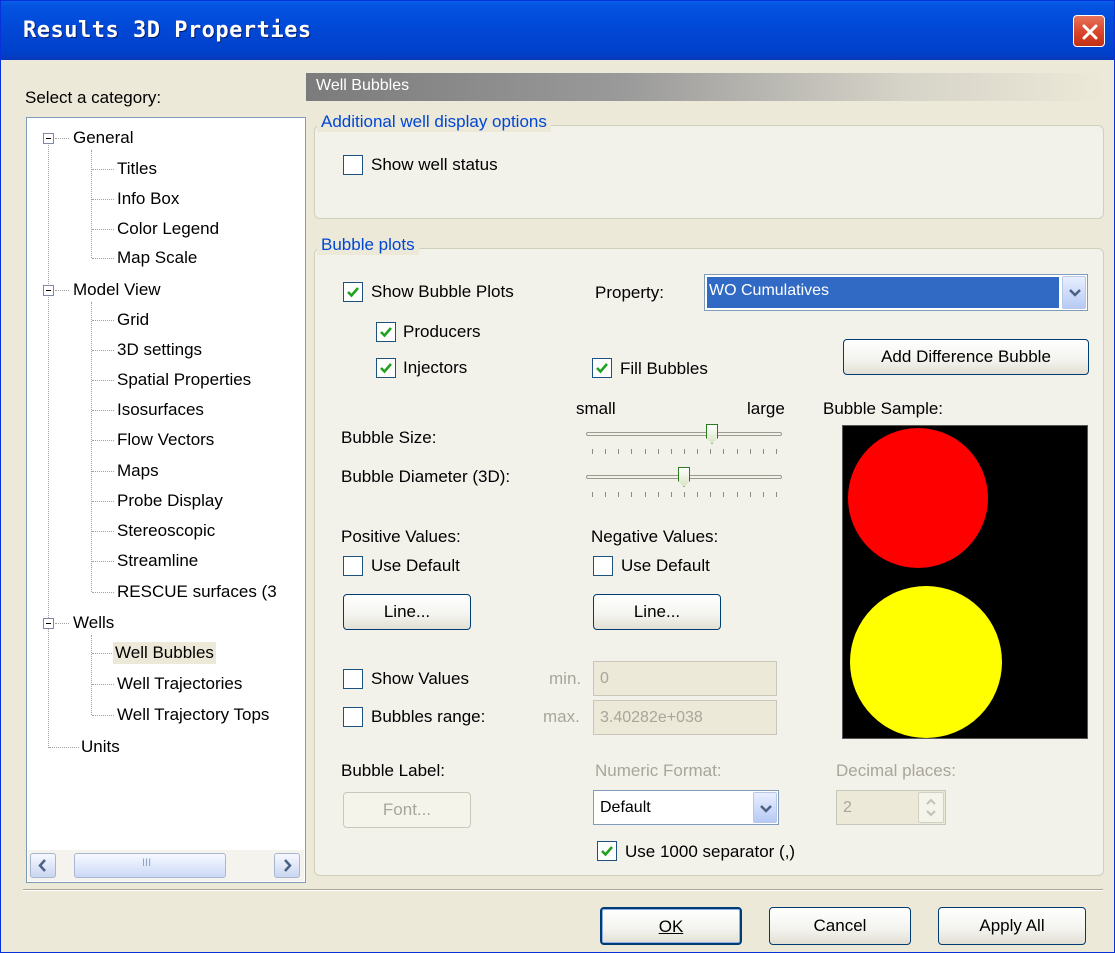 This screenshot has height=953, width=1115. I want to click on decimal-places-input: 2, so click(891, 807).